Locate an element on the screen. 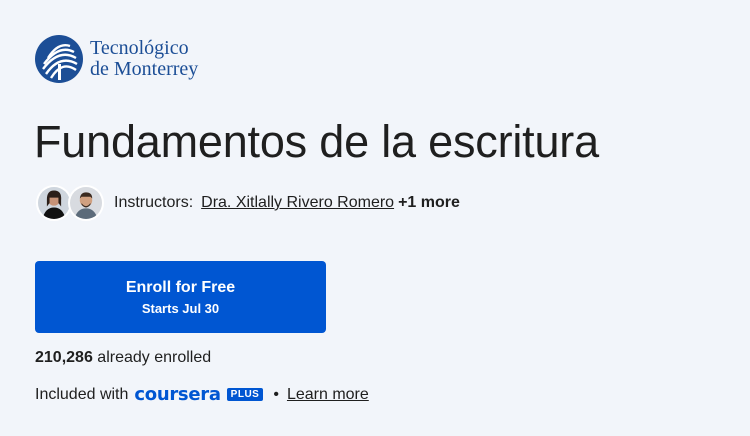 The height and width of the screenshot is (436, 750). course-title: Fundamentos de la escritura is located at coordinates (316, 141).